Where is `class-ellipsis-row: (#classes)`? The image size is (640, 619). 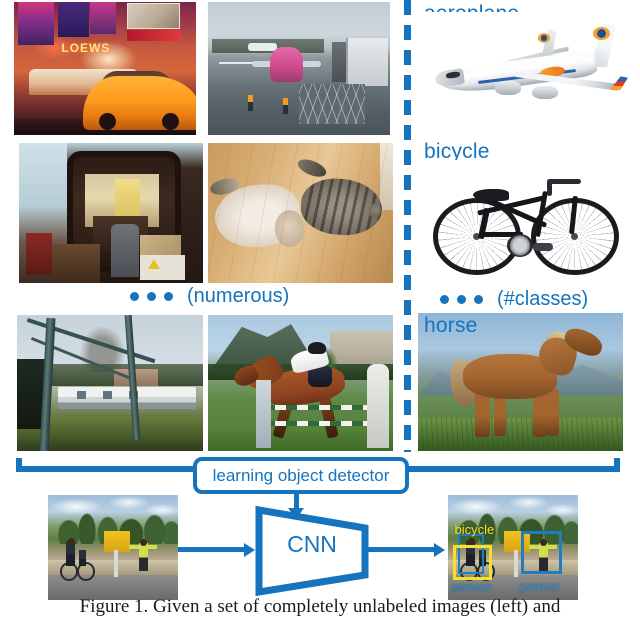
class-ellipsis-row: (#classes) is located at coordinates (514, 299).